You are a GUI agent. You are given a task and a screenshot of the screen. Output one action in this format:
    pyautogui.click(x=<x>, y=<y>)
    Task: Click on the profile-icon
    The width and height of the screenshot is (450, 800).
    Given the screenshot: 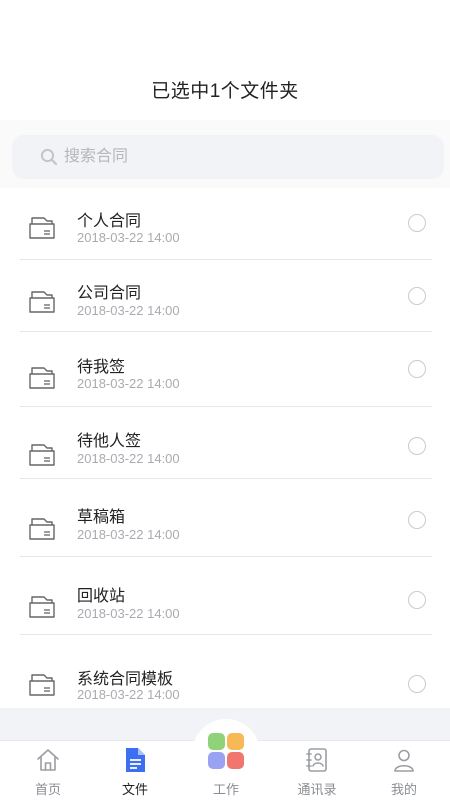 What is the action you would take?
    pyautogui.click(x=404, y=760)
    